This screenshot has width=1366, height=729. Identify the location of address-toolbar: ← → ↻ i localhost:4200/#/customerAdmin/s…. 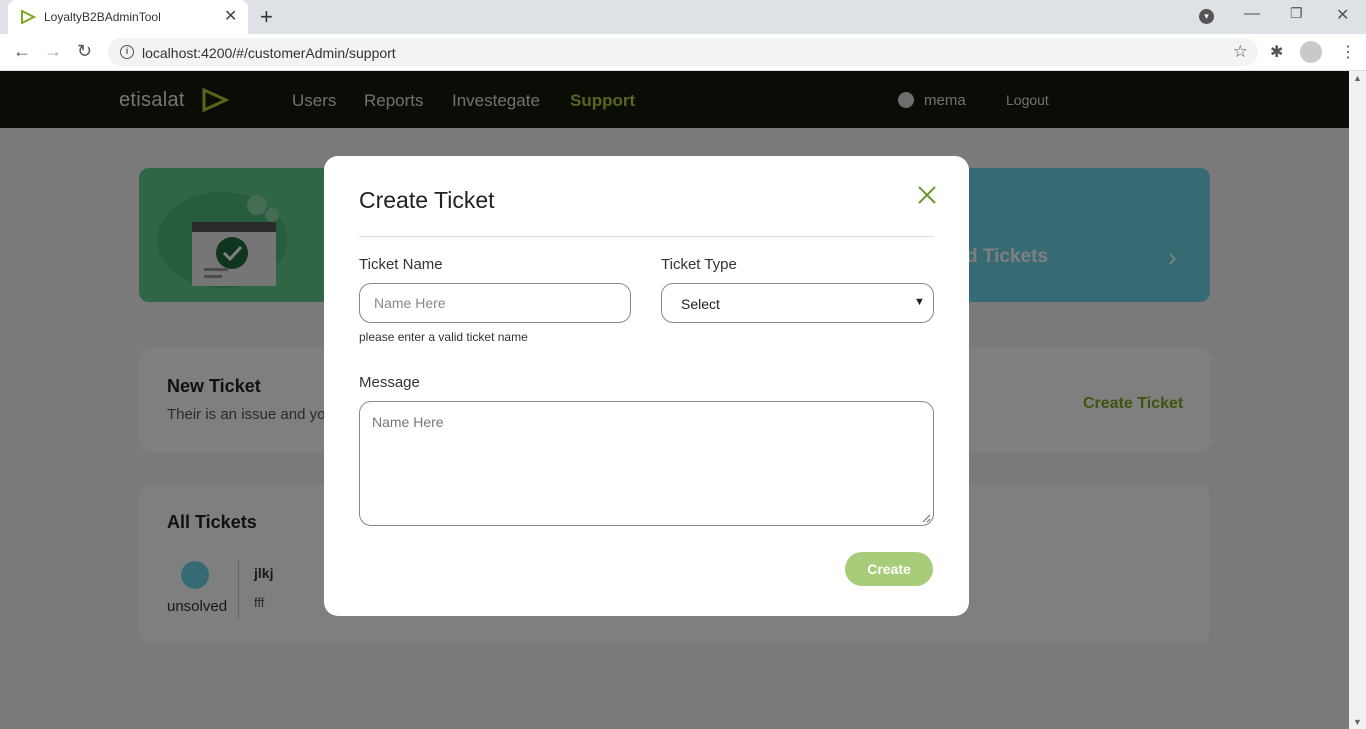
(683, 52).